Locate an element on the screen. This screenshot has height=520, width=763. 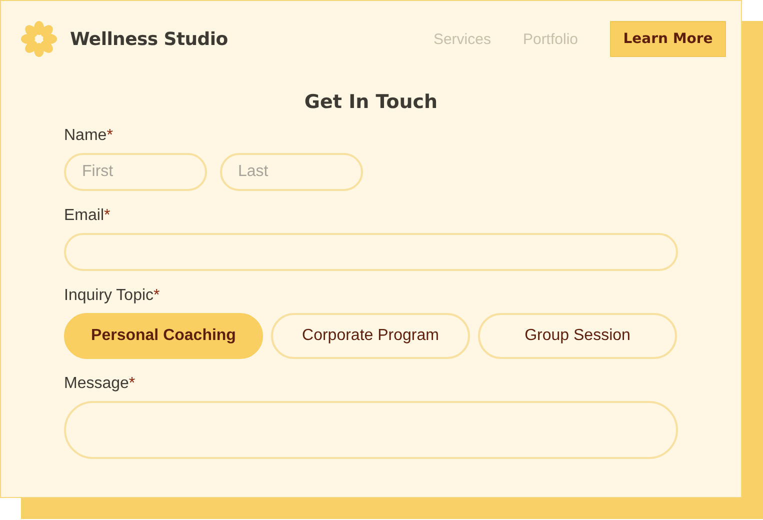
last-name-field: Last is located at coordinates (291, 172).